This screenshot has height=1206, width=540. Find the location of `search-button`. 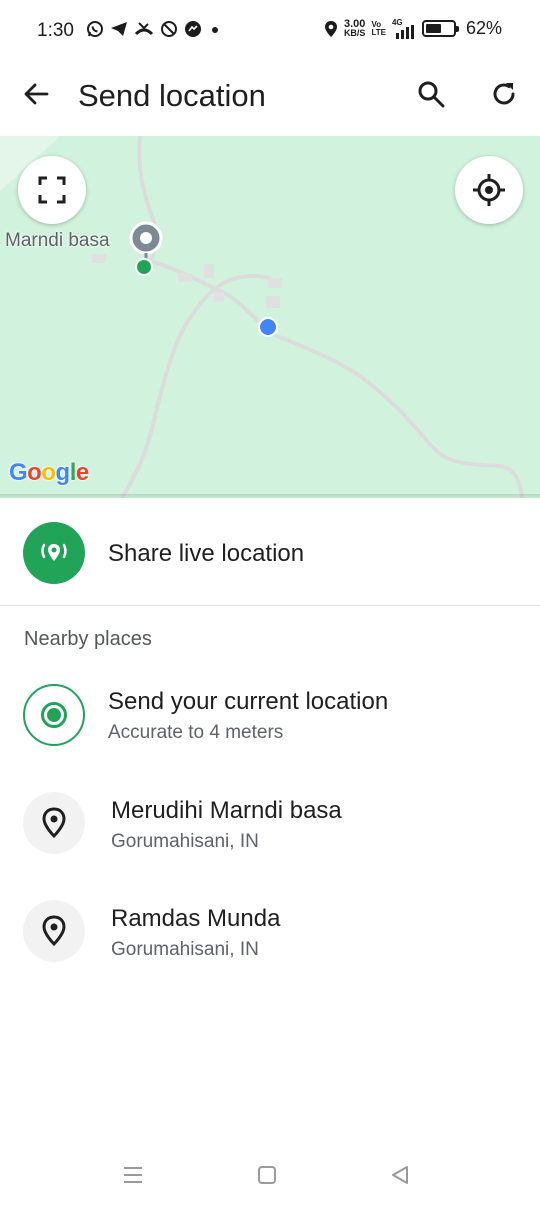

search-button is located at coordinates (431, 94).